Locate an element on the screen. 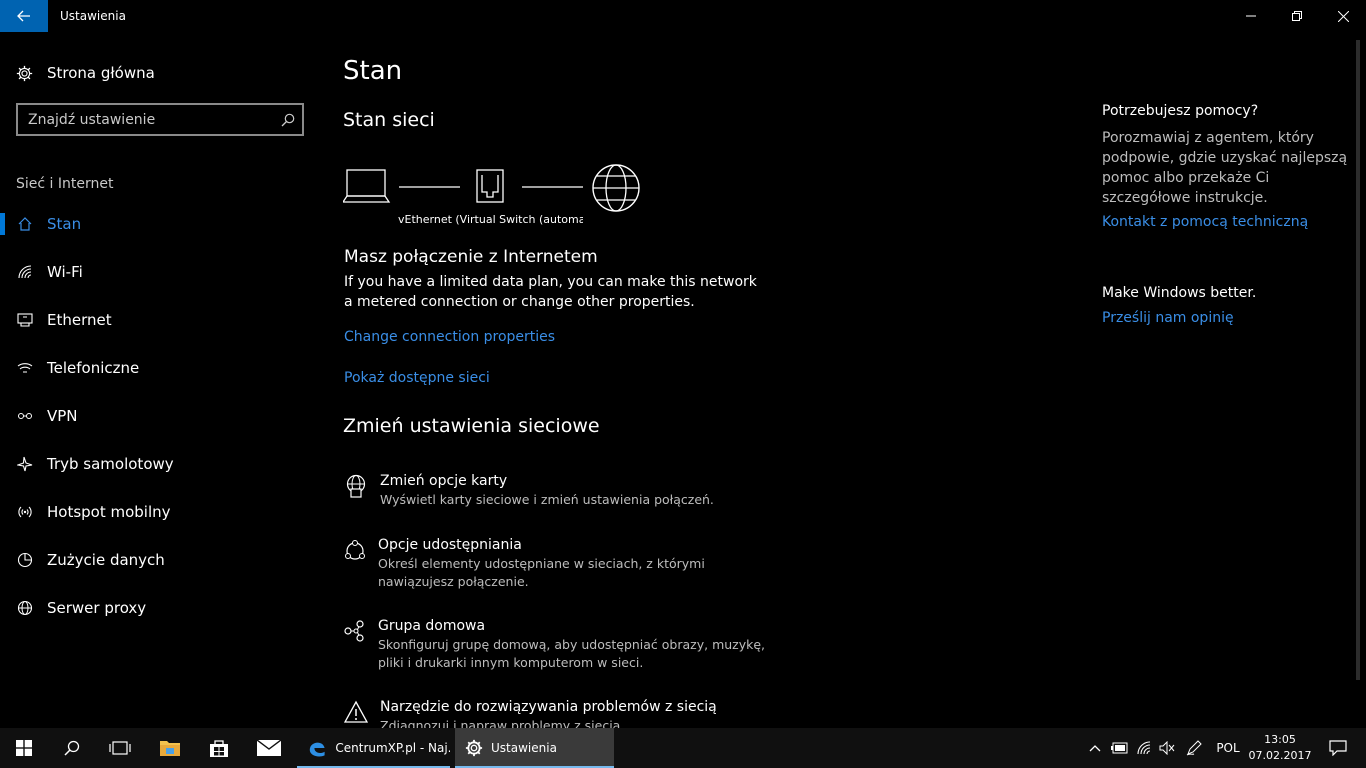 This screenshot has height=768, width=1366. home-label: Strona główna is located at coordinates (101, 73).